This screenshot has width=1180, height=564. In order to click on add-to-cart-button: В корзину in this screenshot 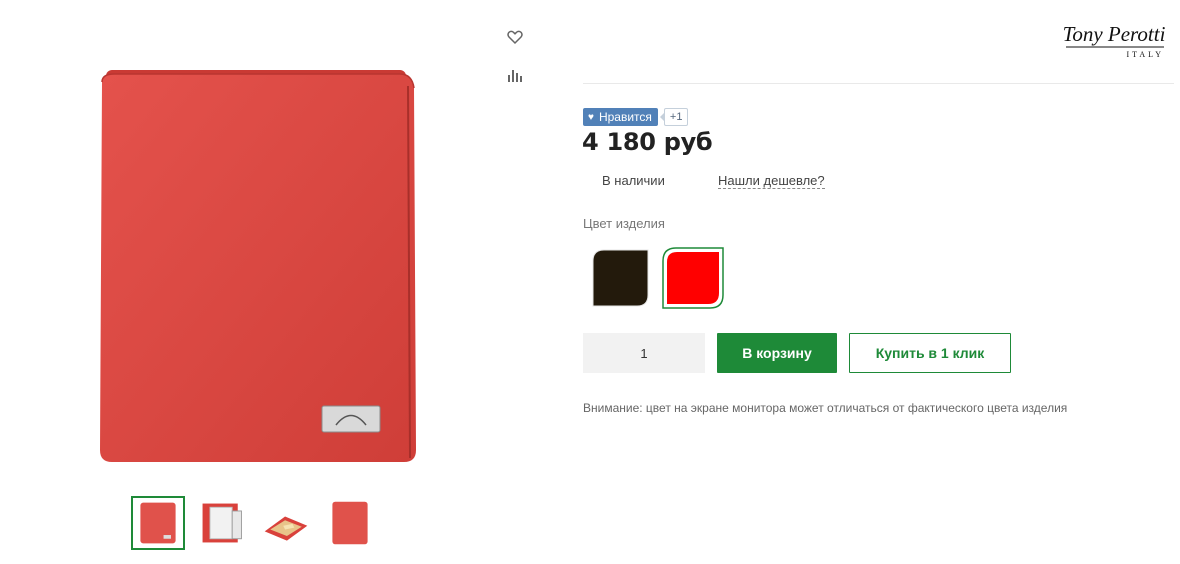, I will do `click(777, 353)`.